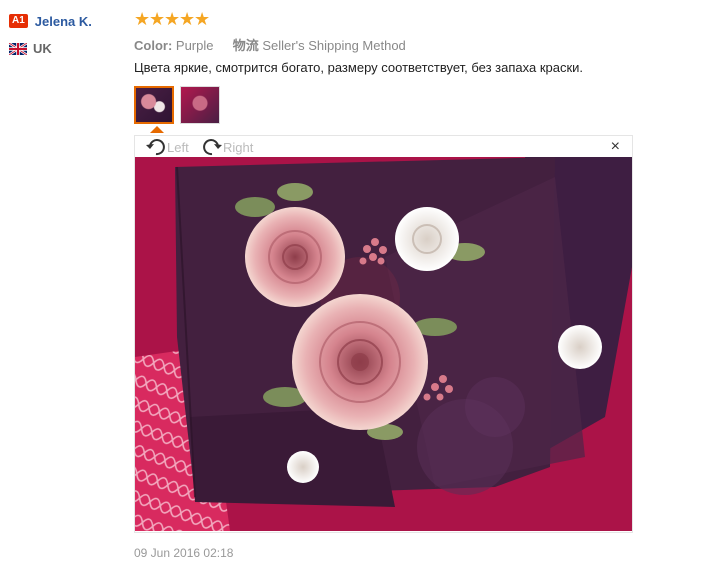 The width and height of the screenshot is (719, 568). I want to click on color-value: Purple, so click(194, 45).